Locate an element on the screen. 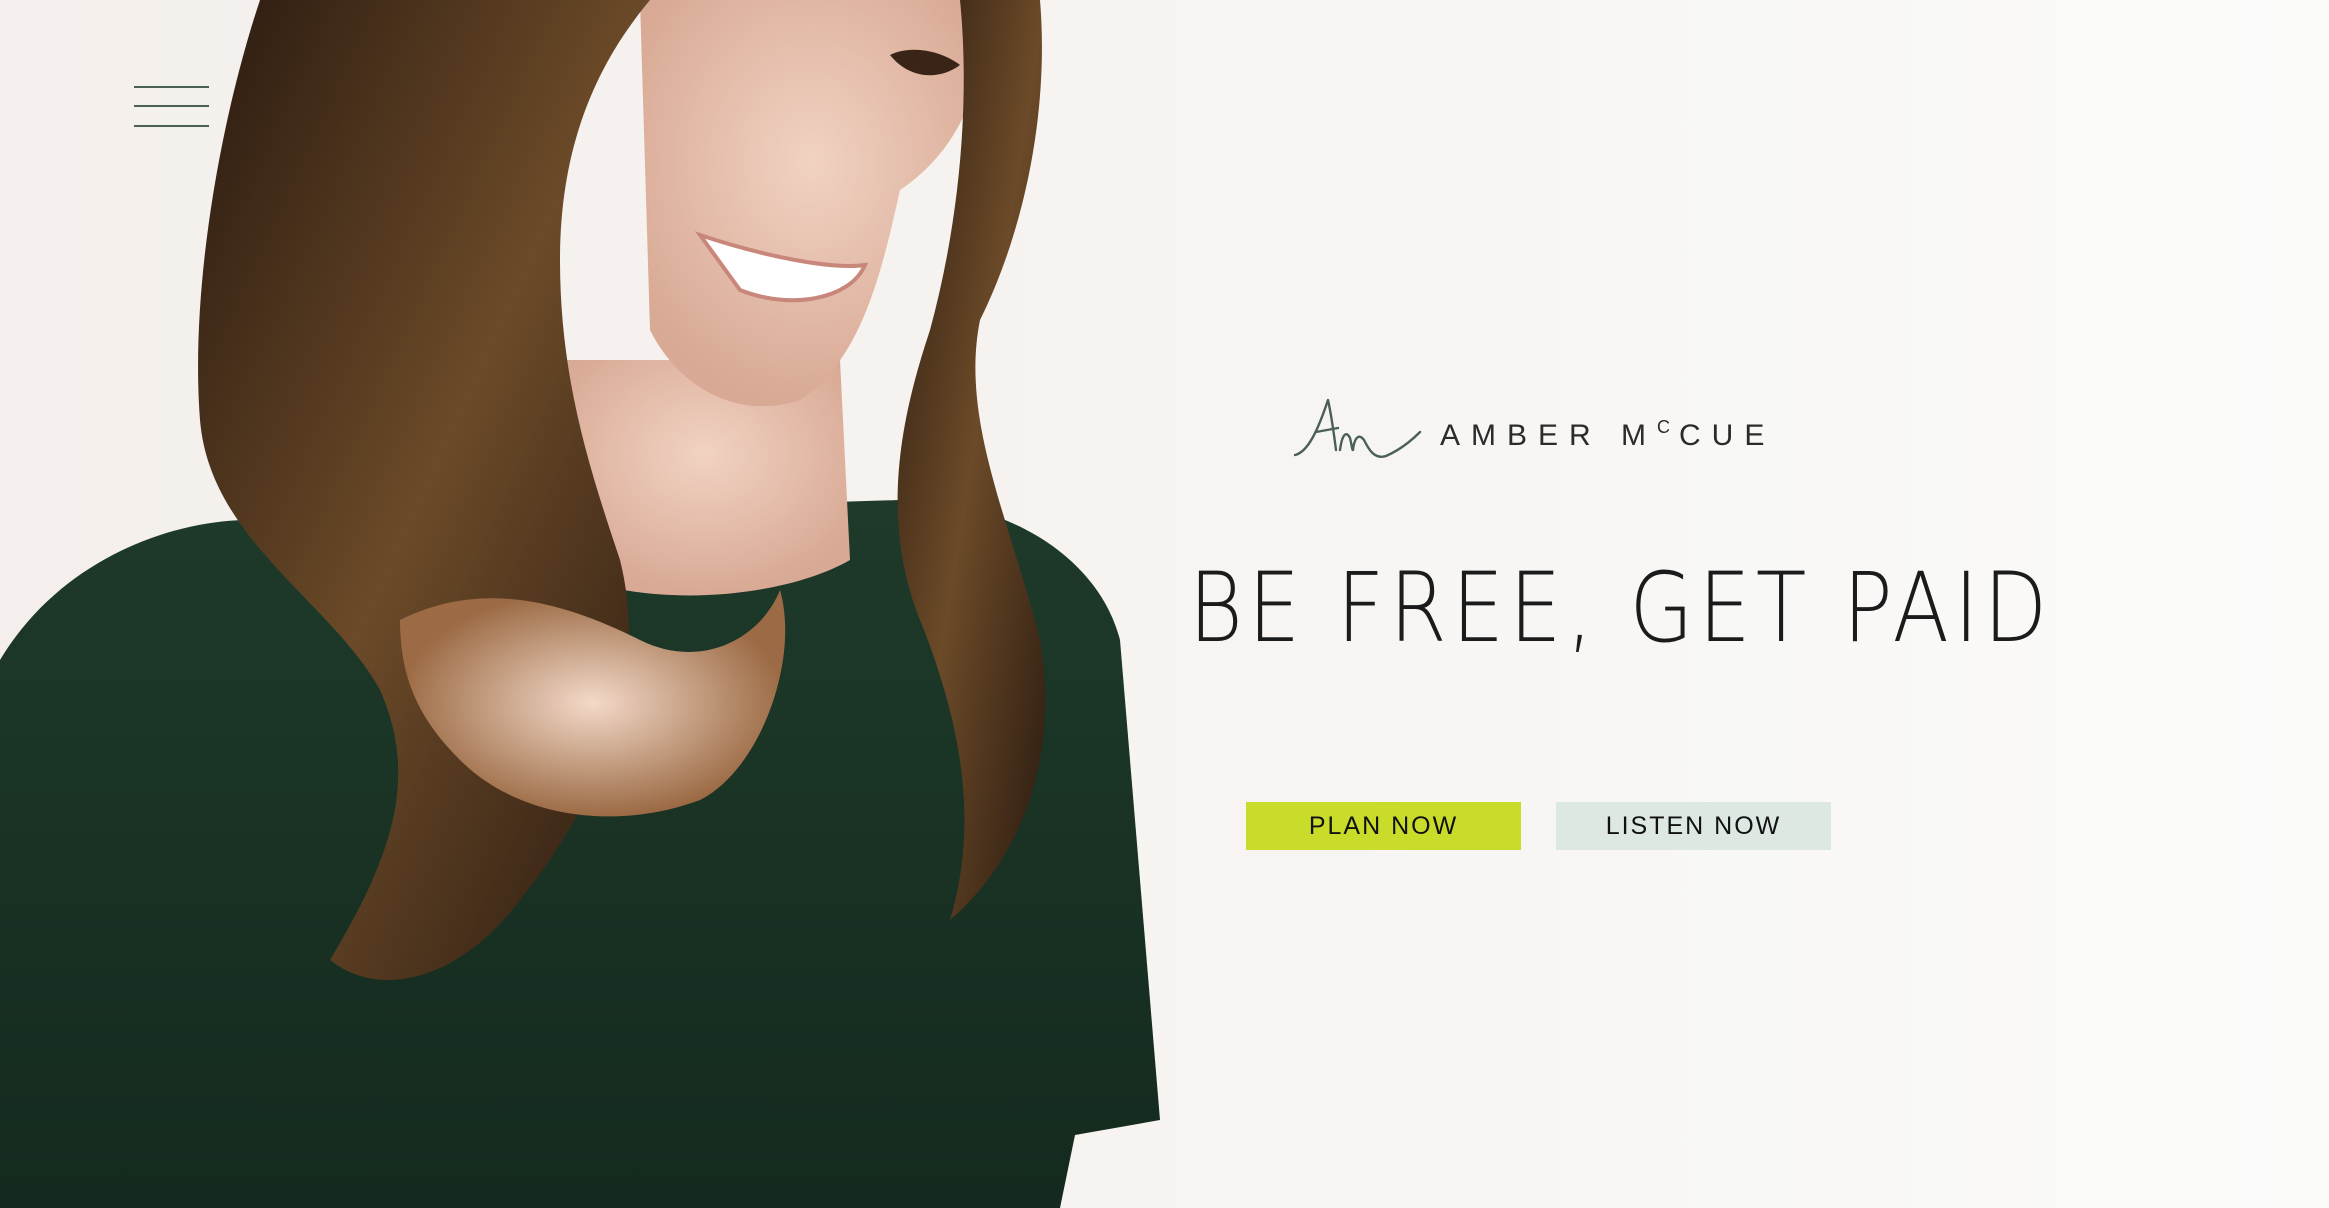  monogram-signature-icon: Am is located at coordinates (1357, 428).